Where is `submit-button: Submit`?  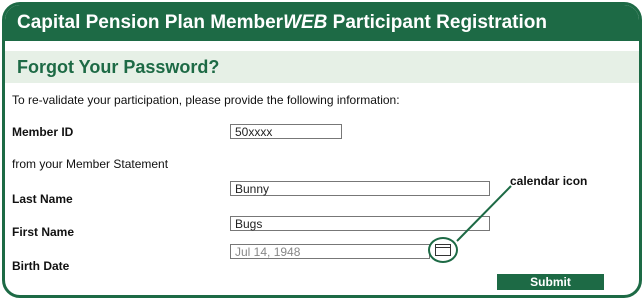
submit-button: Submit is located at coordinates (550, 282).